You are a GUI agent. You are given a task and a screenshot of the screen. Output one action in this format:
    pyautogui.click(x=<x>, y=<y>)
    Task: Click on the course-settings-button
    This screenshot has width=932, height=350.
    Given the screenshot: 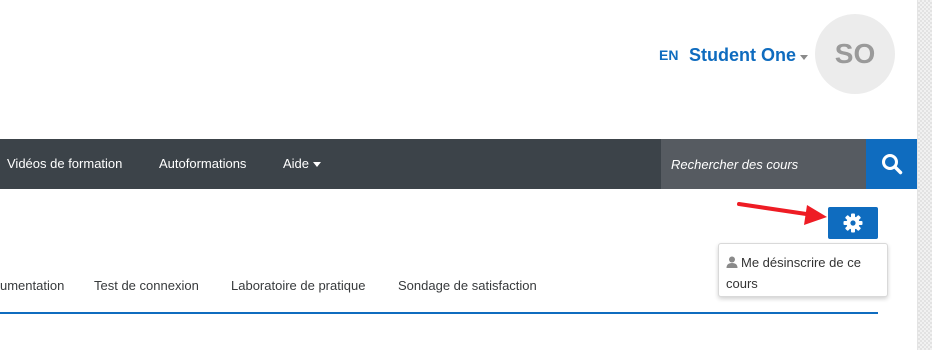 What is the action you would take?
    pyautogui.click(x=853, y=223)
    